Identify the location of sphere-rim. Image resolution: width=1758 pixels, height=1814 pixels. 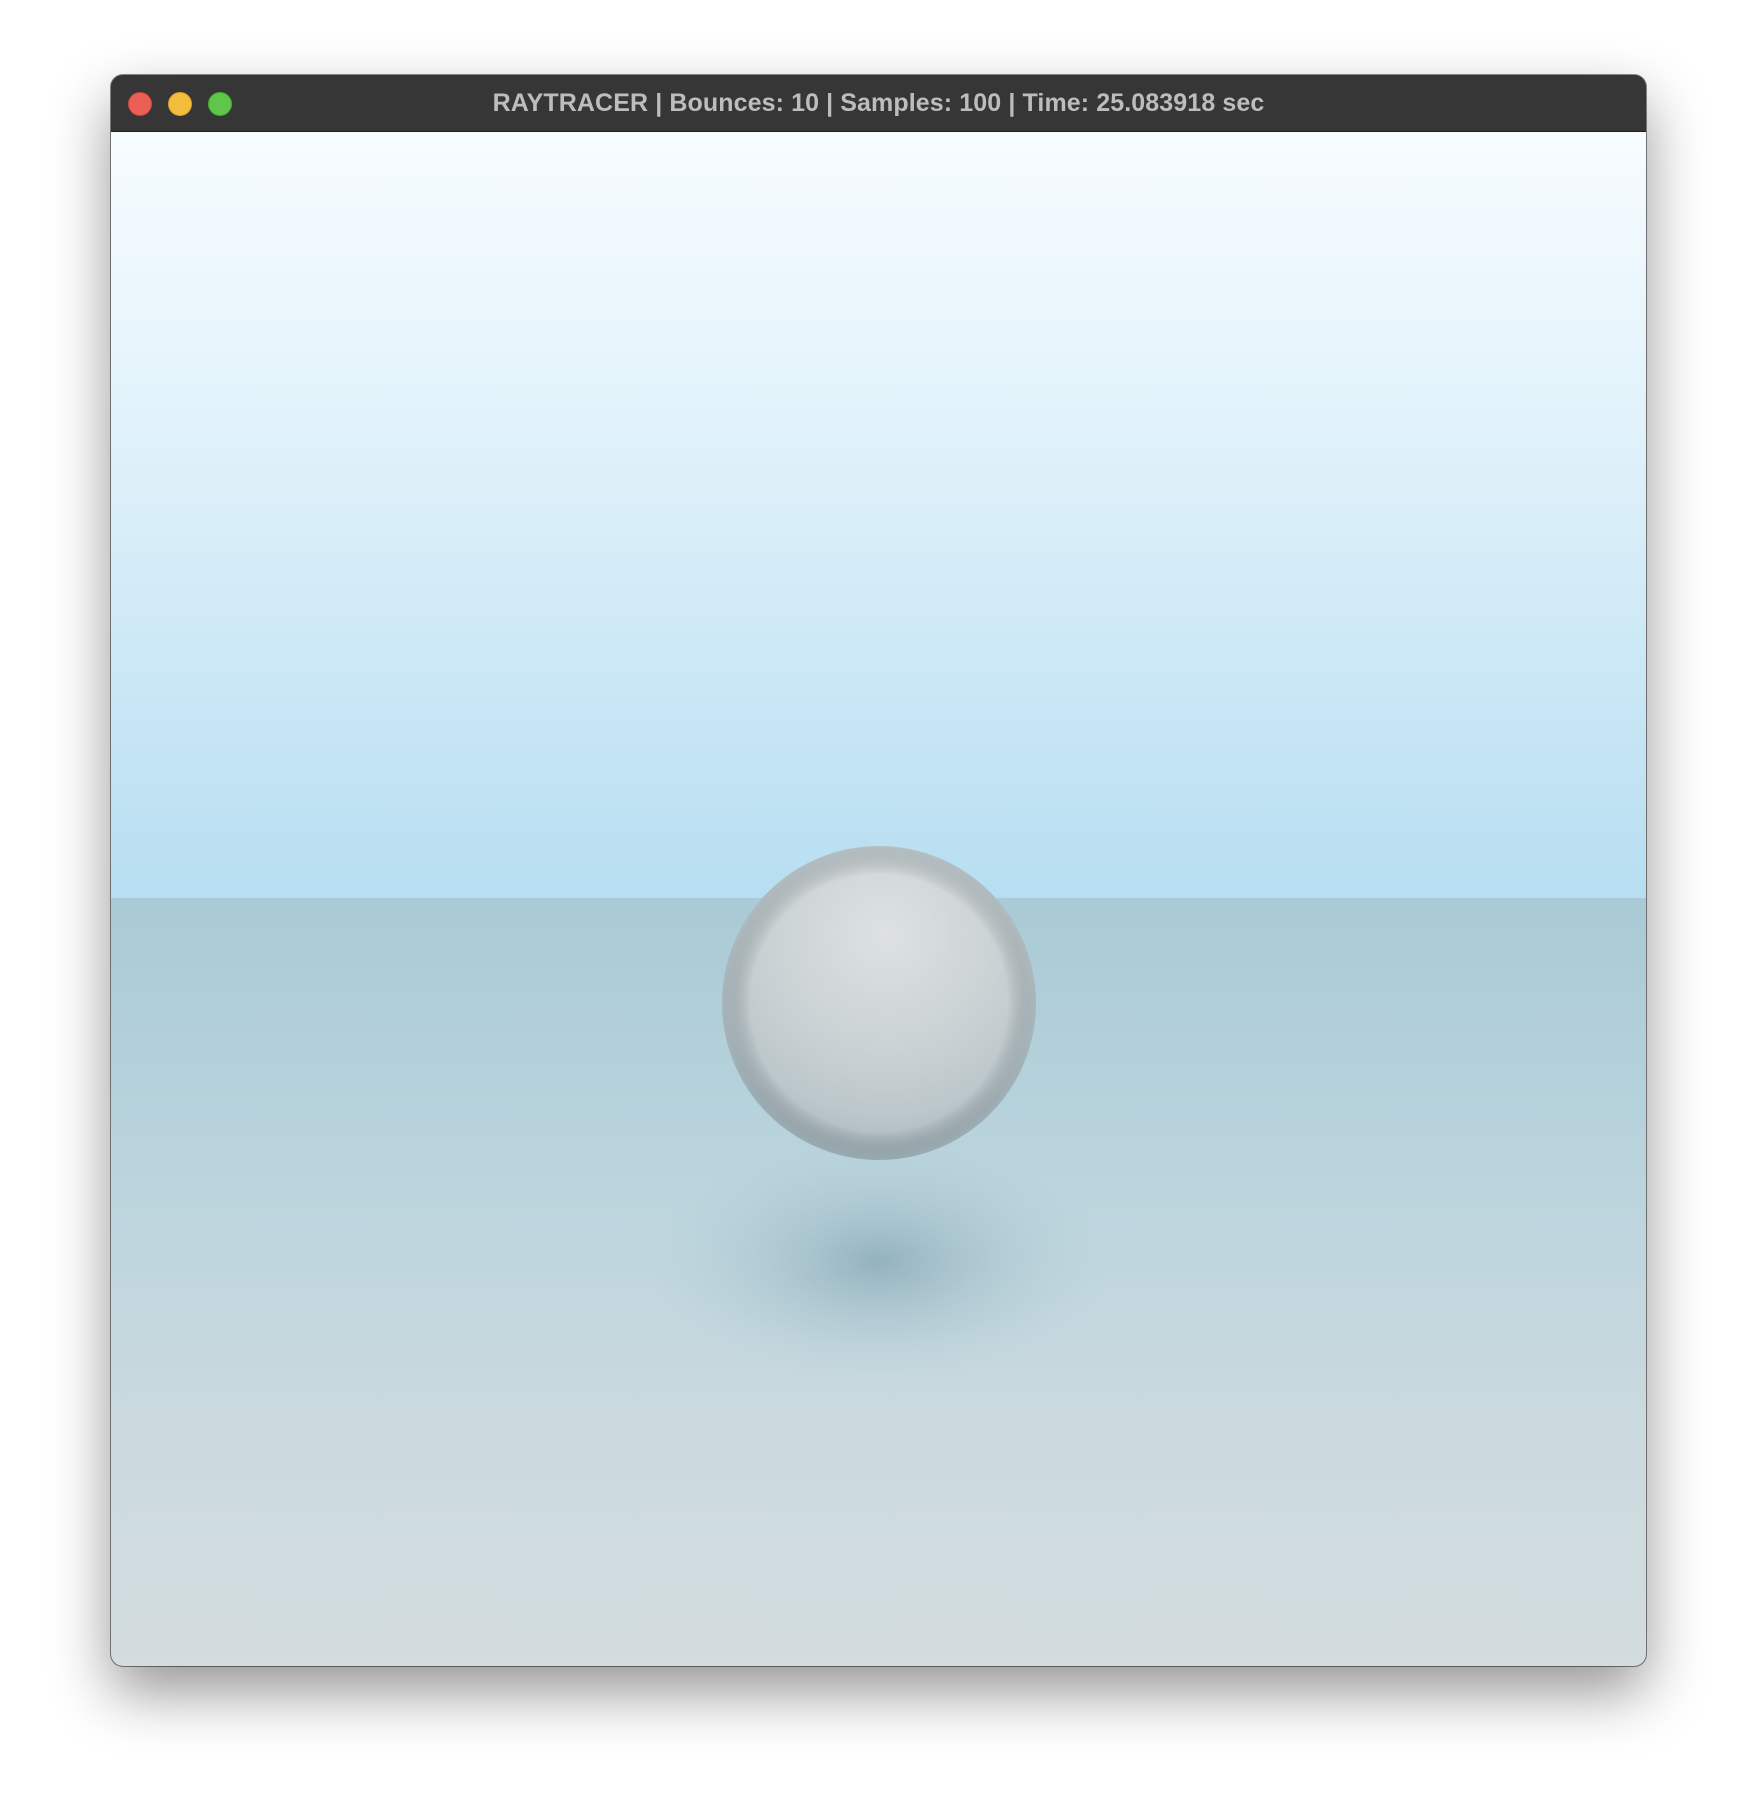
(879, 1003).